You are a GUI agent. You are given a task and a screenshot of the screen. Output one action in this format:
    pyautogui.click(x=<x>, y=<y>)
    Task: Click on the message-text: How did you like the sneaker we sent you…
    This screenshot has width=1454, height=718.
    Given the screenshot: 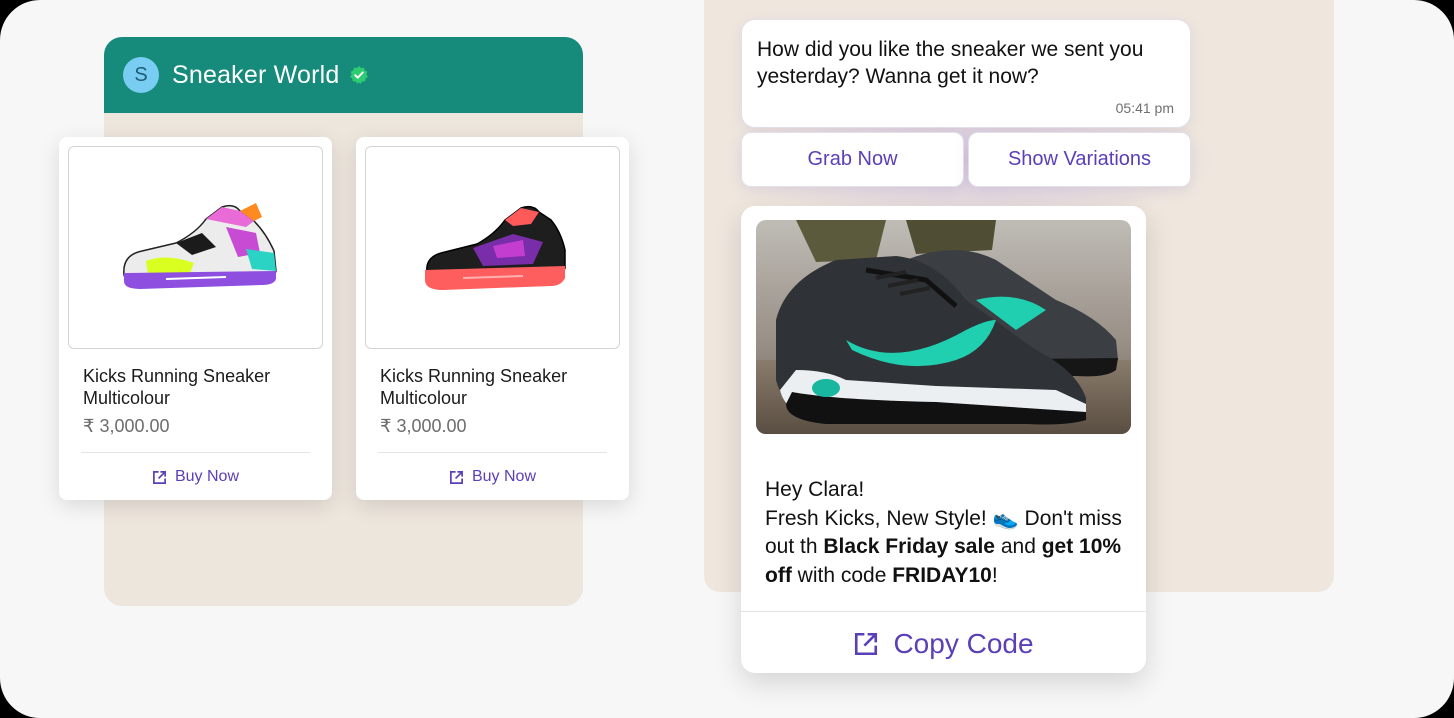 What is the action you would take?
    pyautogui.click(x=950, y=63)
    